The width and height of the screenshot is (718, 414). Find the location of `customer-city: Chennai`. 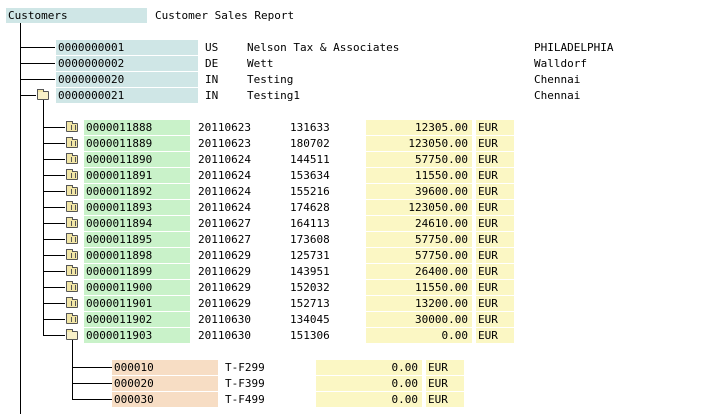

customer-city: Chennai is located at coordinates (621, 79).